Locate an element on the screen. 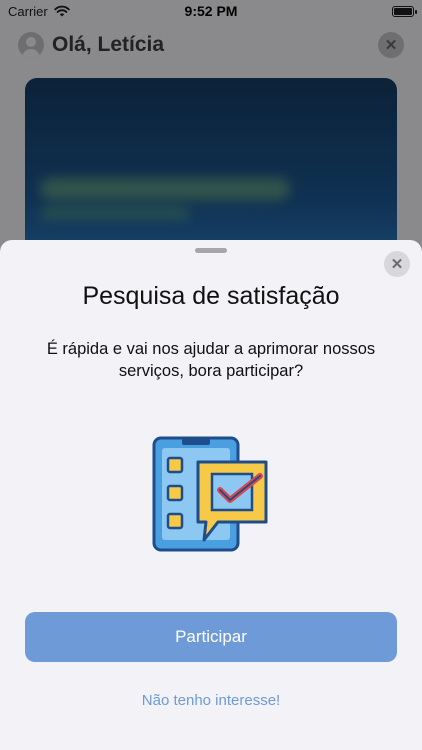 This screenshot has width=422, height=750. sheet-title: Pesquisa de satisfação is located at coordinates (211, 296).